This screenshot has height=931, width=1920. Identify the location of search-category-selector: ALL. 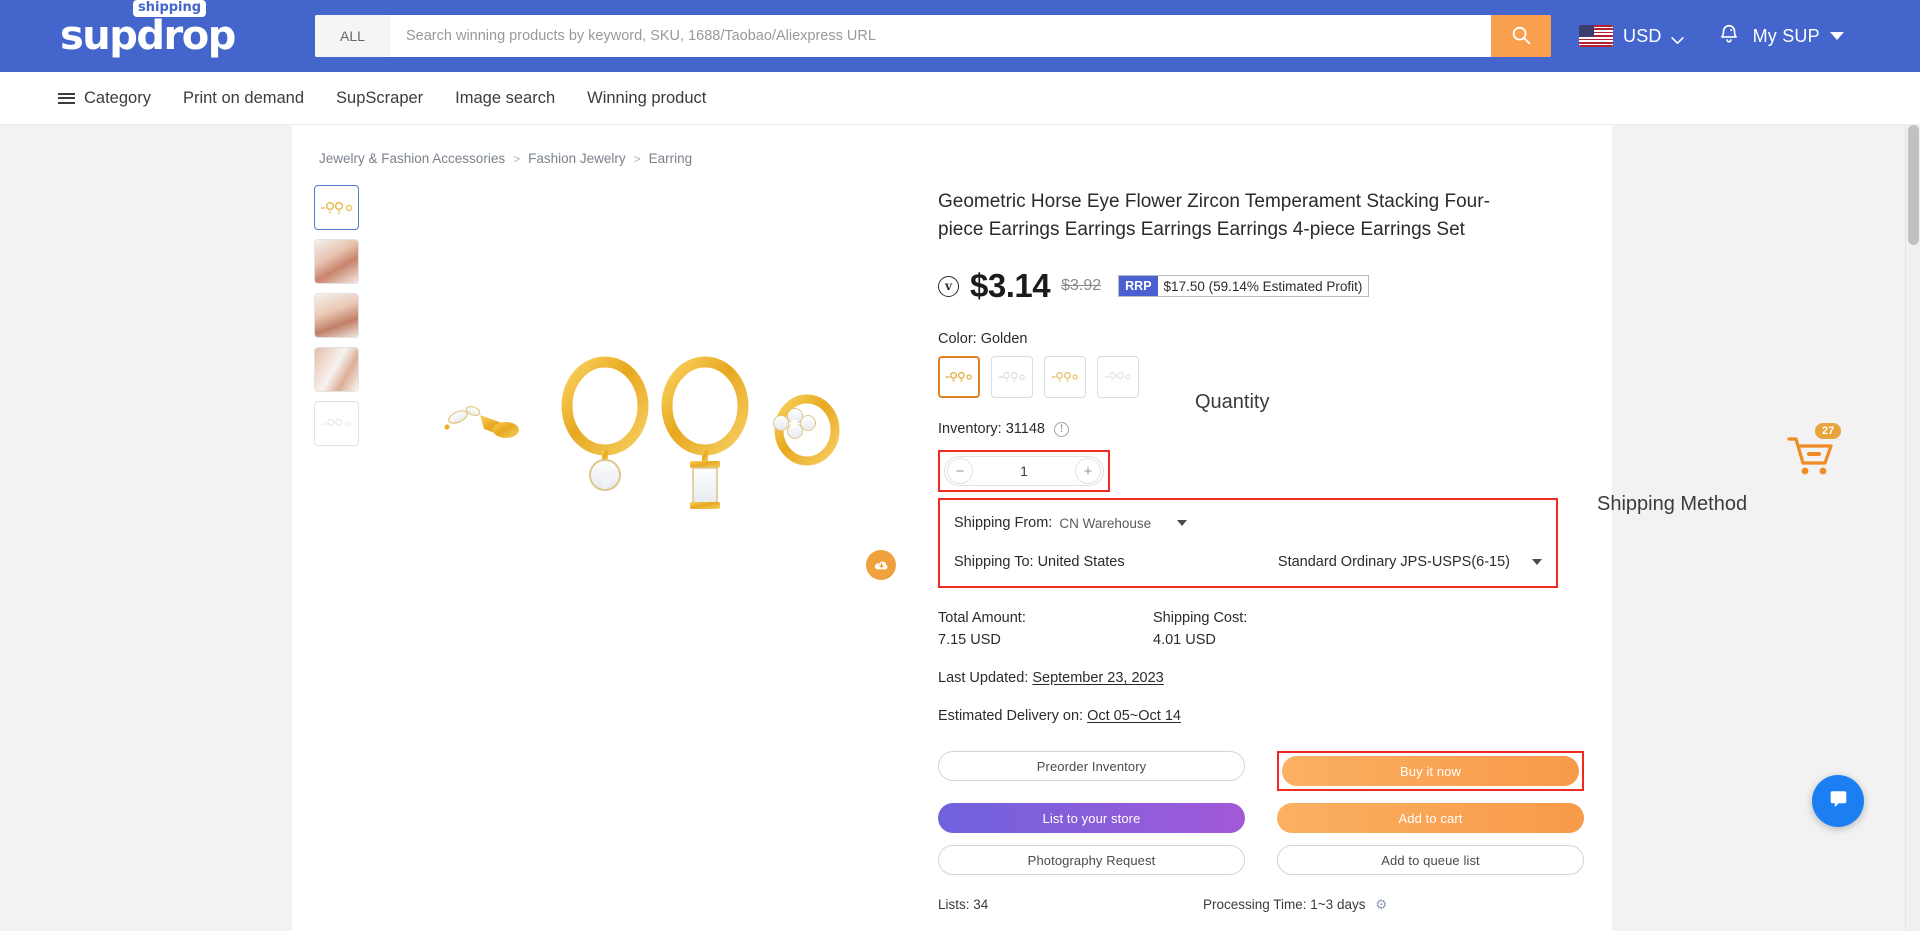
(352, 36).